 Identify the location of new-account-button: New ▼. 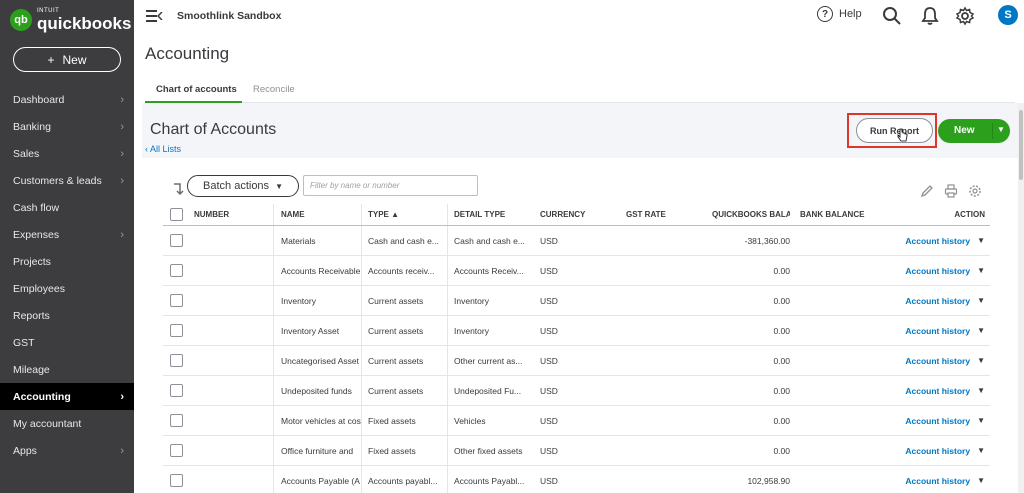
(974, 131).